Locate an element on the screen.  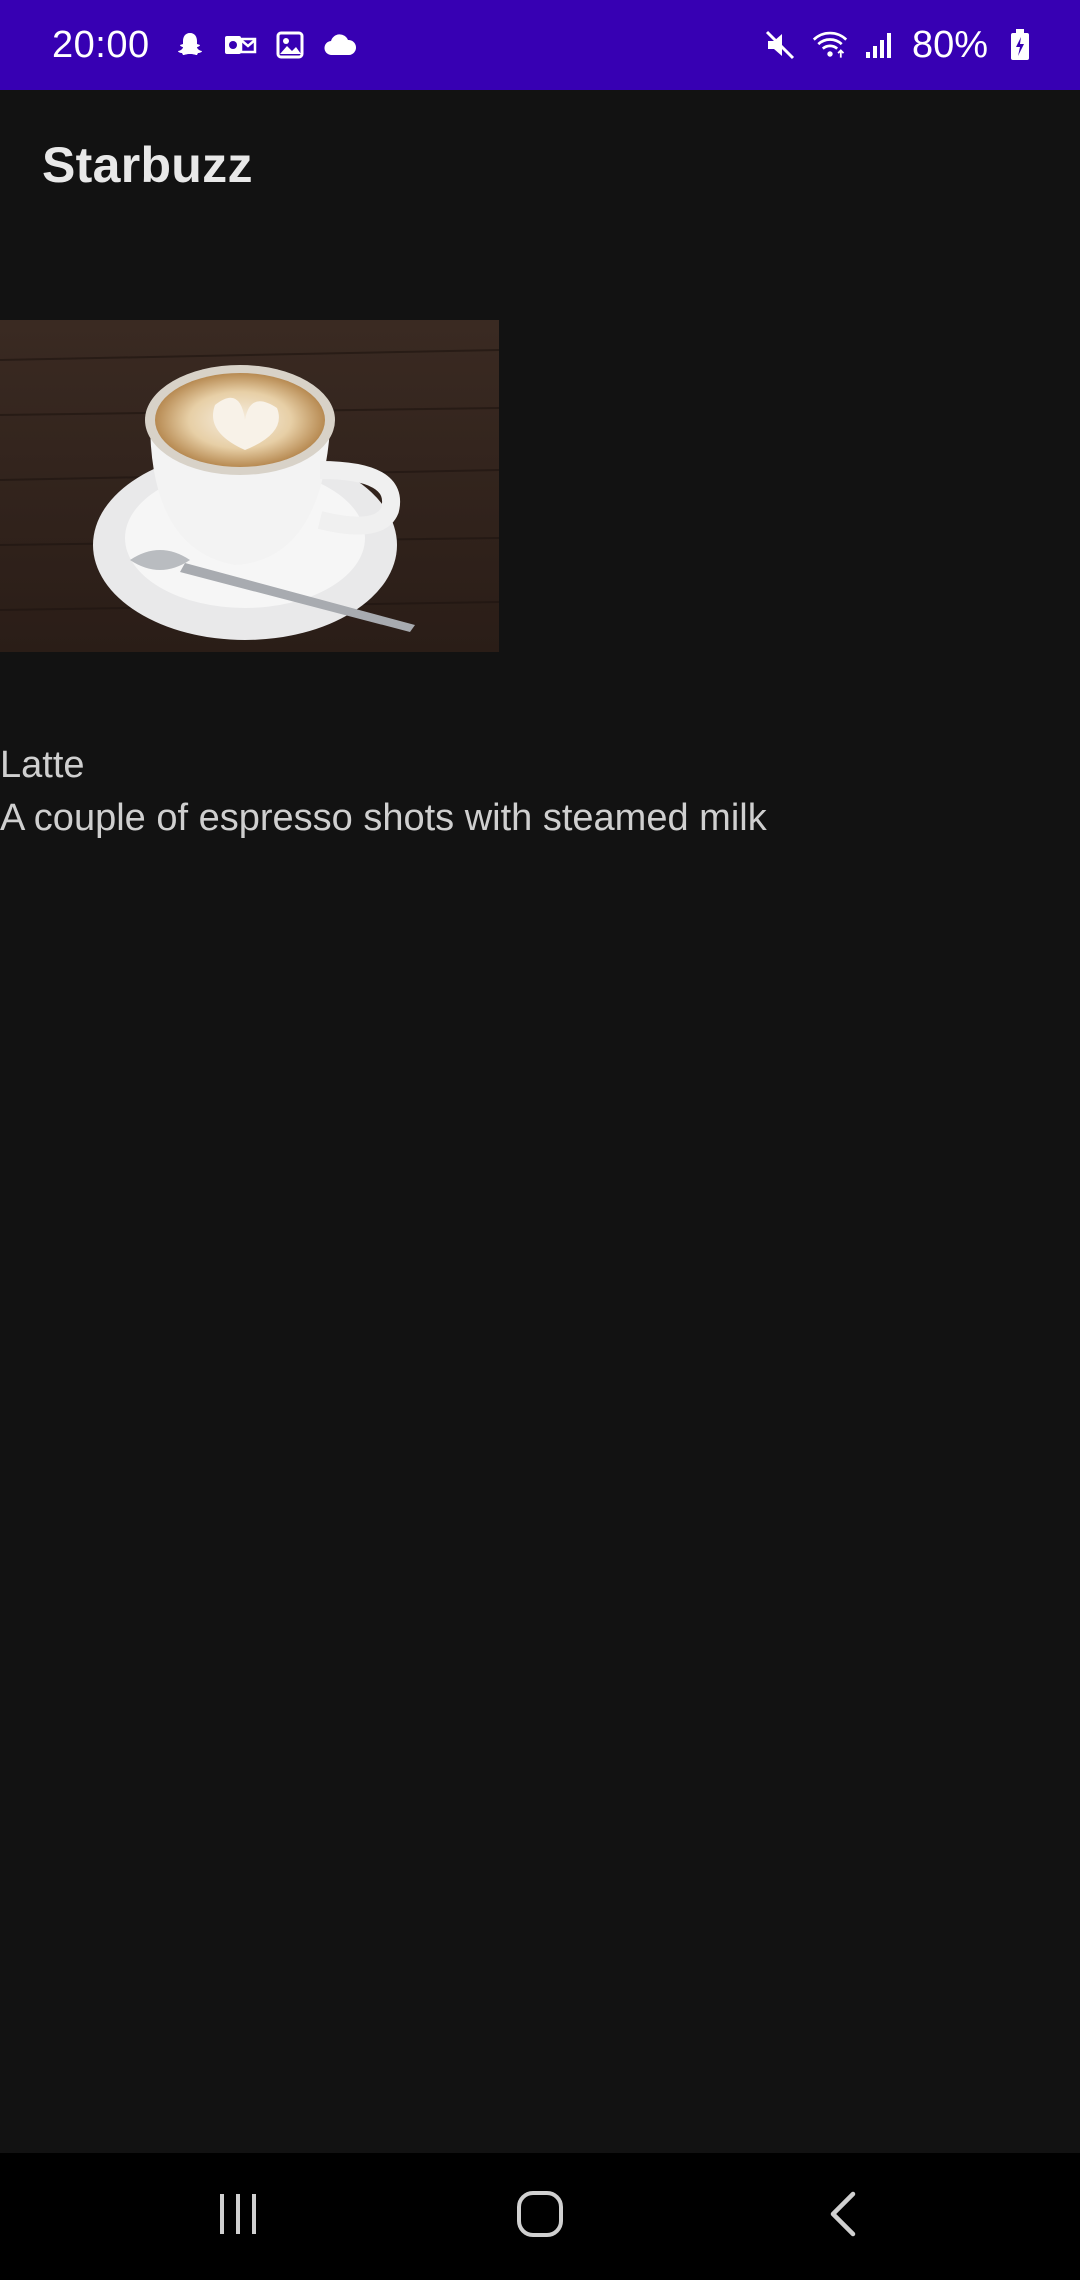
signal-icon is located at coordinates (880, 45).